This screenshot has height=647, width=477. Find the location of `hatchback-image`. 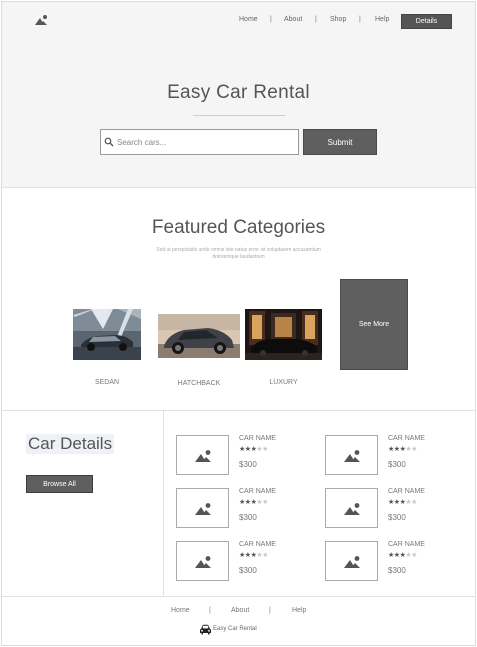

hatchback-image is located at coordinates (199, 336).